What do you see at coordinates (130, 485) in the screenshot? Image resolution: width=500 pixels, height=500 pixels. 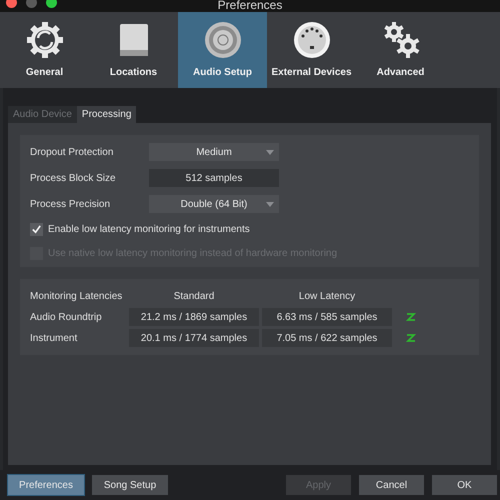 I see `footer-button: Song Setup` at bounding box center [130, 485].